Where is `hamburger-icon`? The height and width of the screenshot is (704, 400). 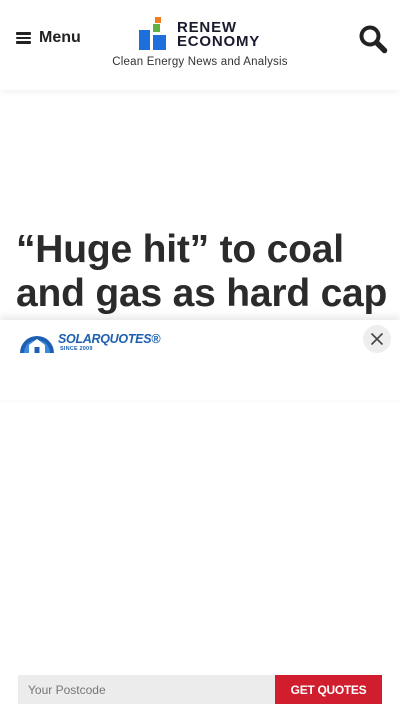
hamburger-icon is located at coordinates (23, 38).